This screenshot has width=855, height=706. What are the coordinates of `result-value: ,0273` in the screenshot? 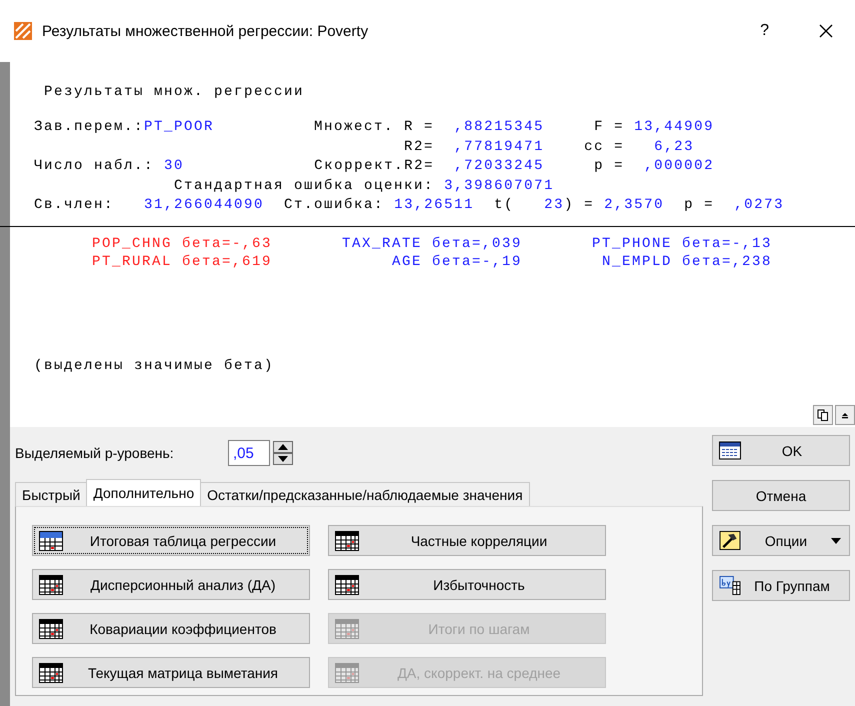 It's located at (759, 205).